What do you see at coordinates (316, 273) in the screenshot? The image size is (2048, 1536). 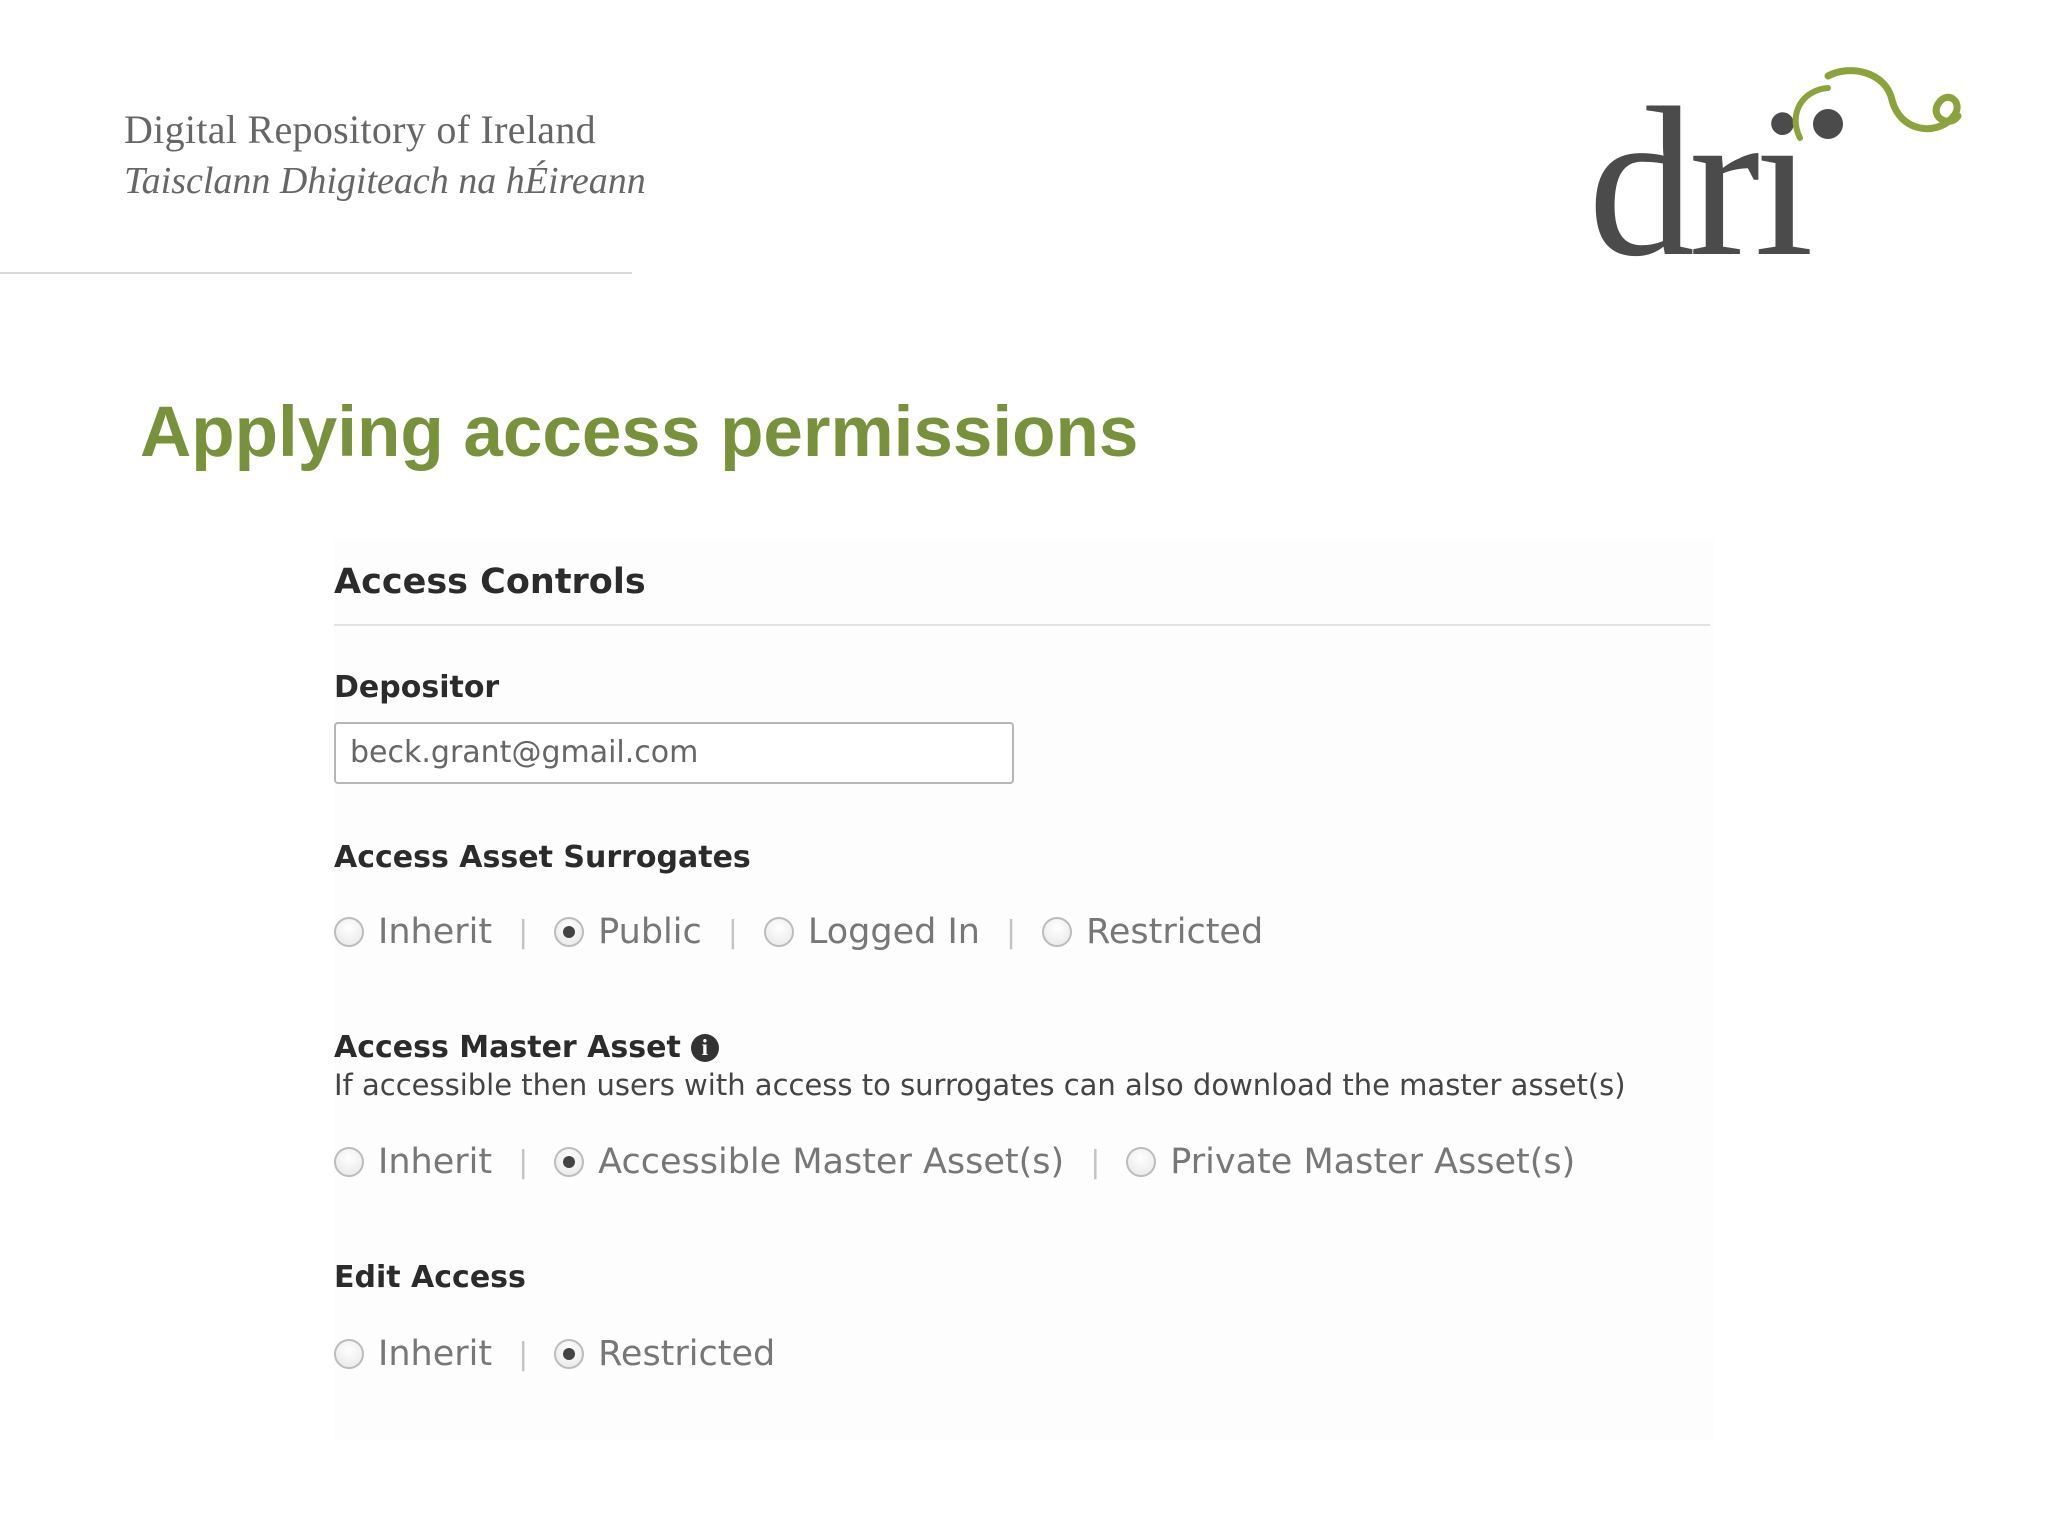 I see `header-divider` at bounding box center [316, 273].